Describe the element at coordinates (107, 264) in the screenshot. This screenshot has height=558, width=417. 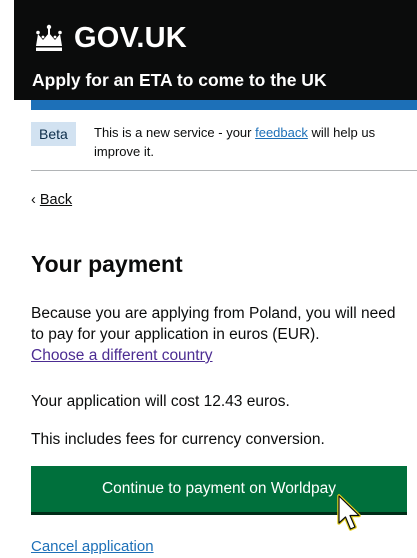
I see `page-title: Your payment` at that location.